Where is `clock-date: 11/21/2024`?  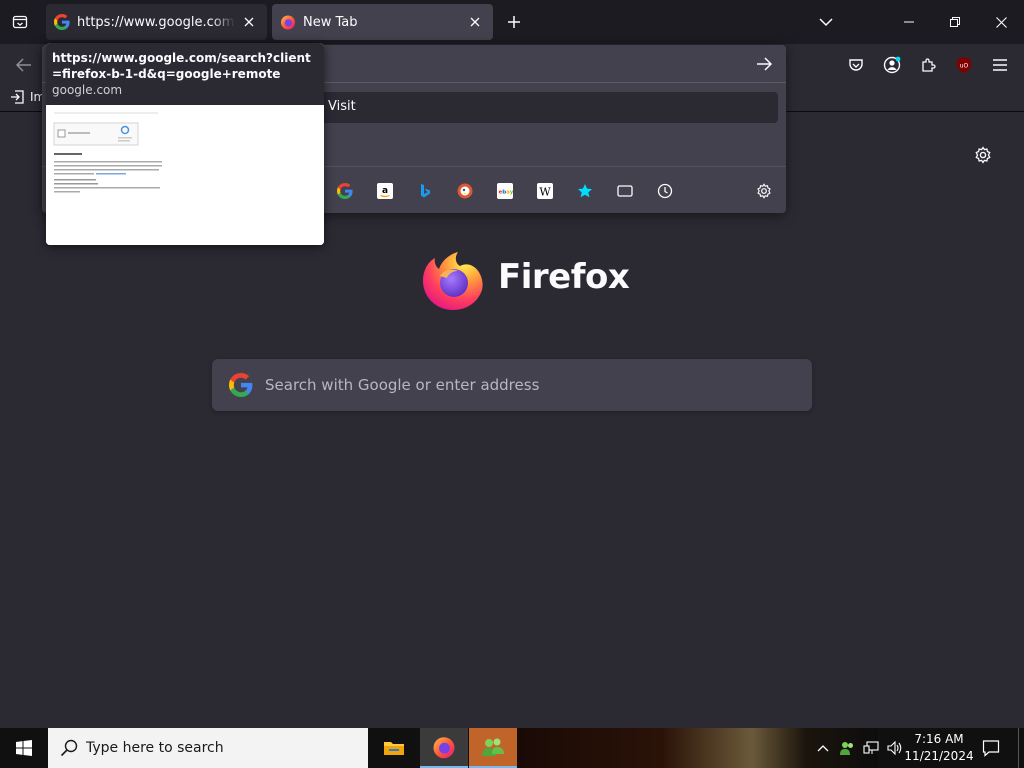 clock-date: 11/21/2024 is located at coordinates (939, 756).